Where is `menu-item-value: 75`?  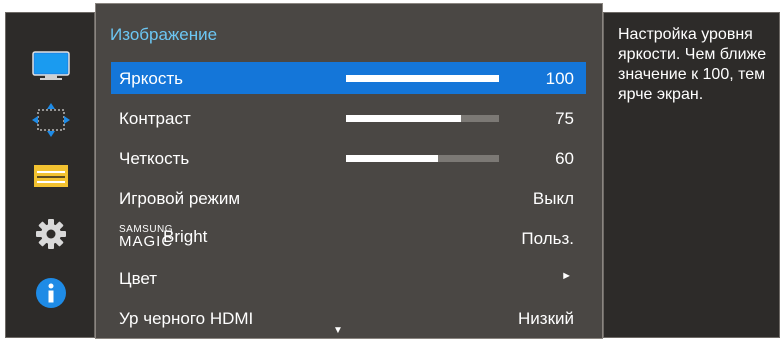 menu-item-value: 75 is located at coordinates (564, 118).